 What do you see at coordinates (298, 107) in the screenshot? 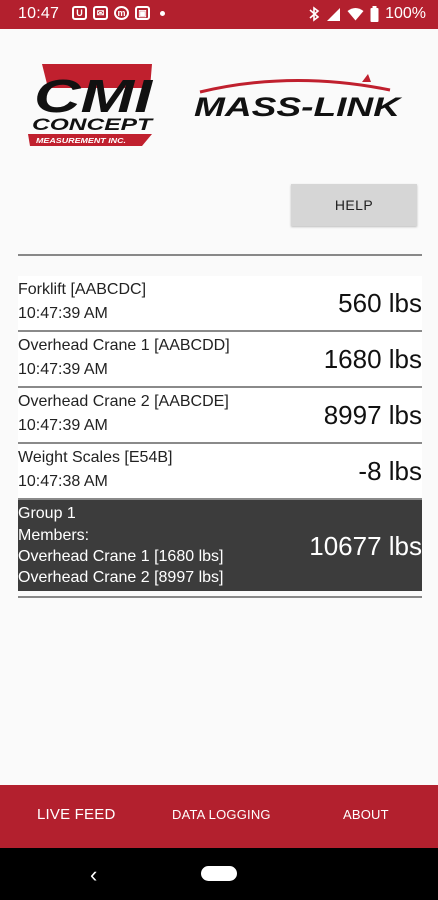
I see `mass-link-text: MASS-LINK` at bounding box center [298, 107].